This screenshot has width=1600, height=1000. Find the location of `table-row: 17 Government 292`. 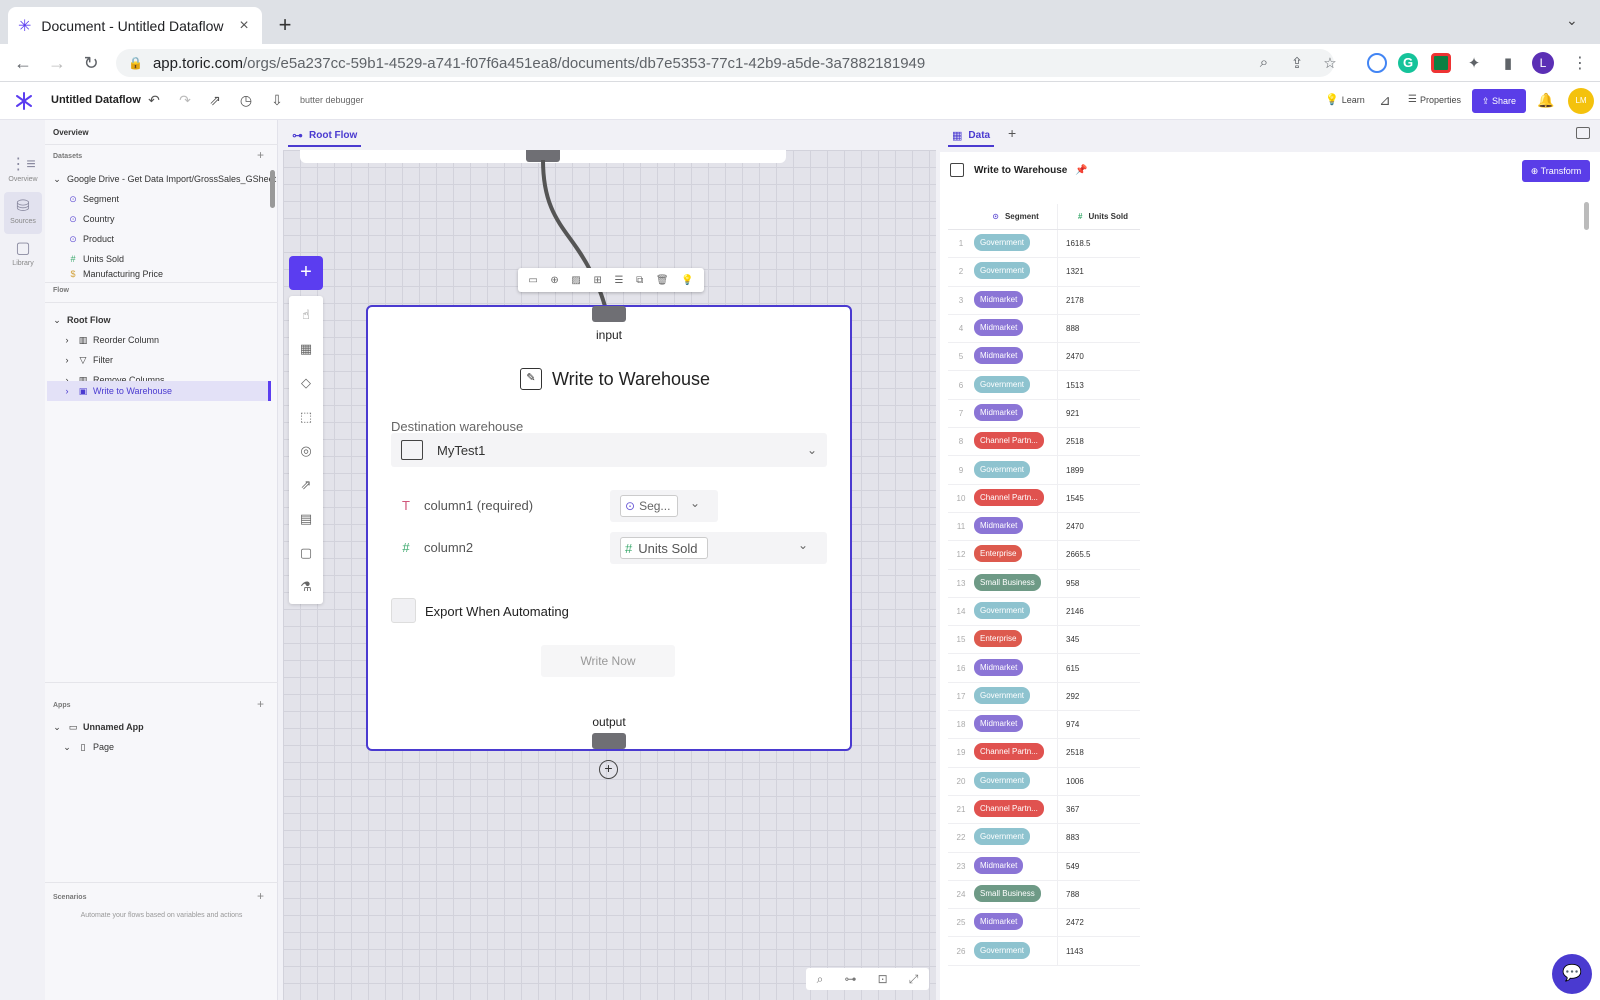

table-row: 17 Government 292 is located at coordinates (1044, 697).